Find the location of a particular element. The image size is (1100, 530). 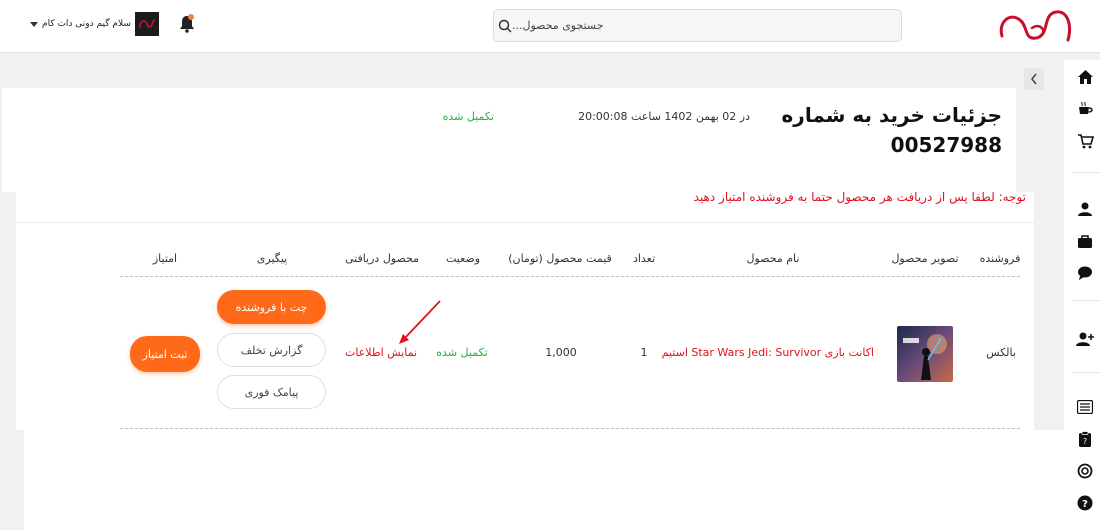

account-menu: سلام گیم دونی دات کام is located at coordinates (94, 24).